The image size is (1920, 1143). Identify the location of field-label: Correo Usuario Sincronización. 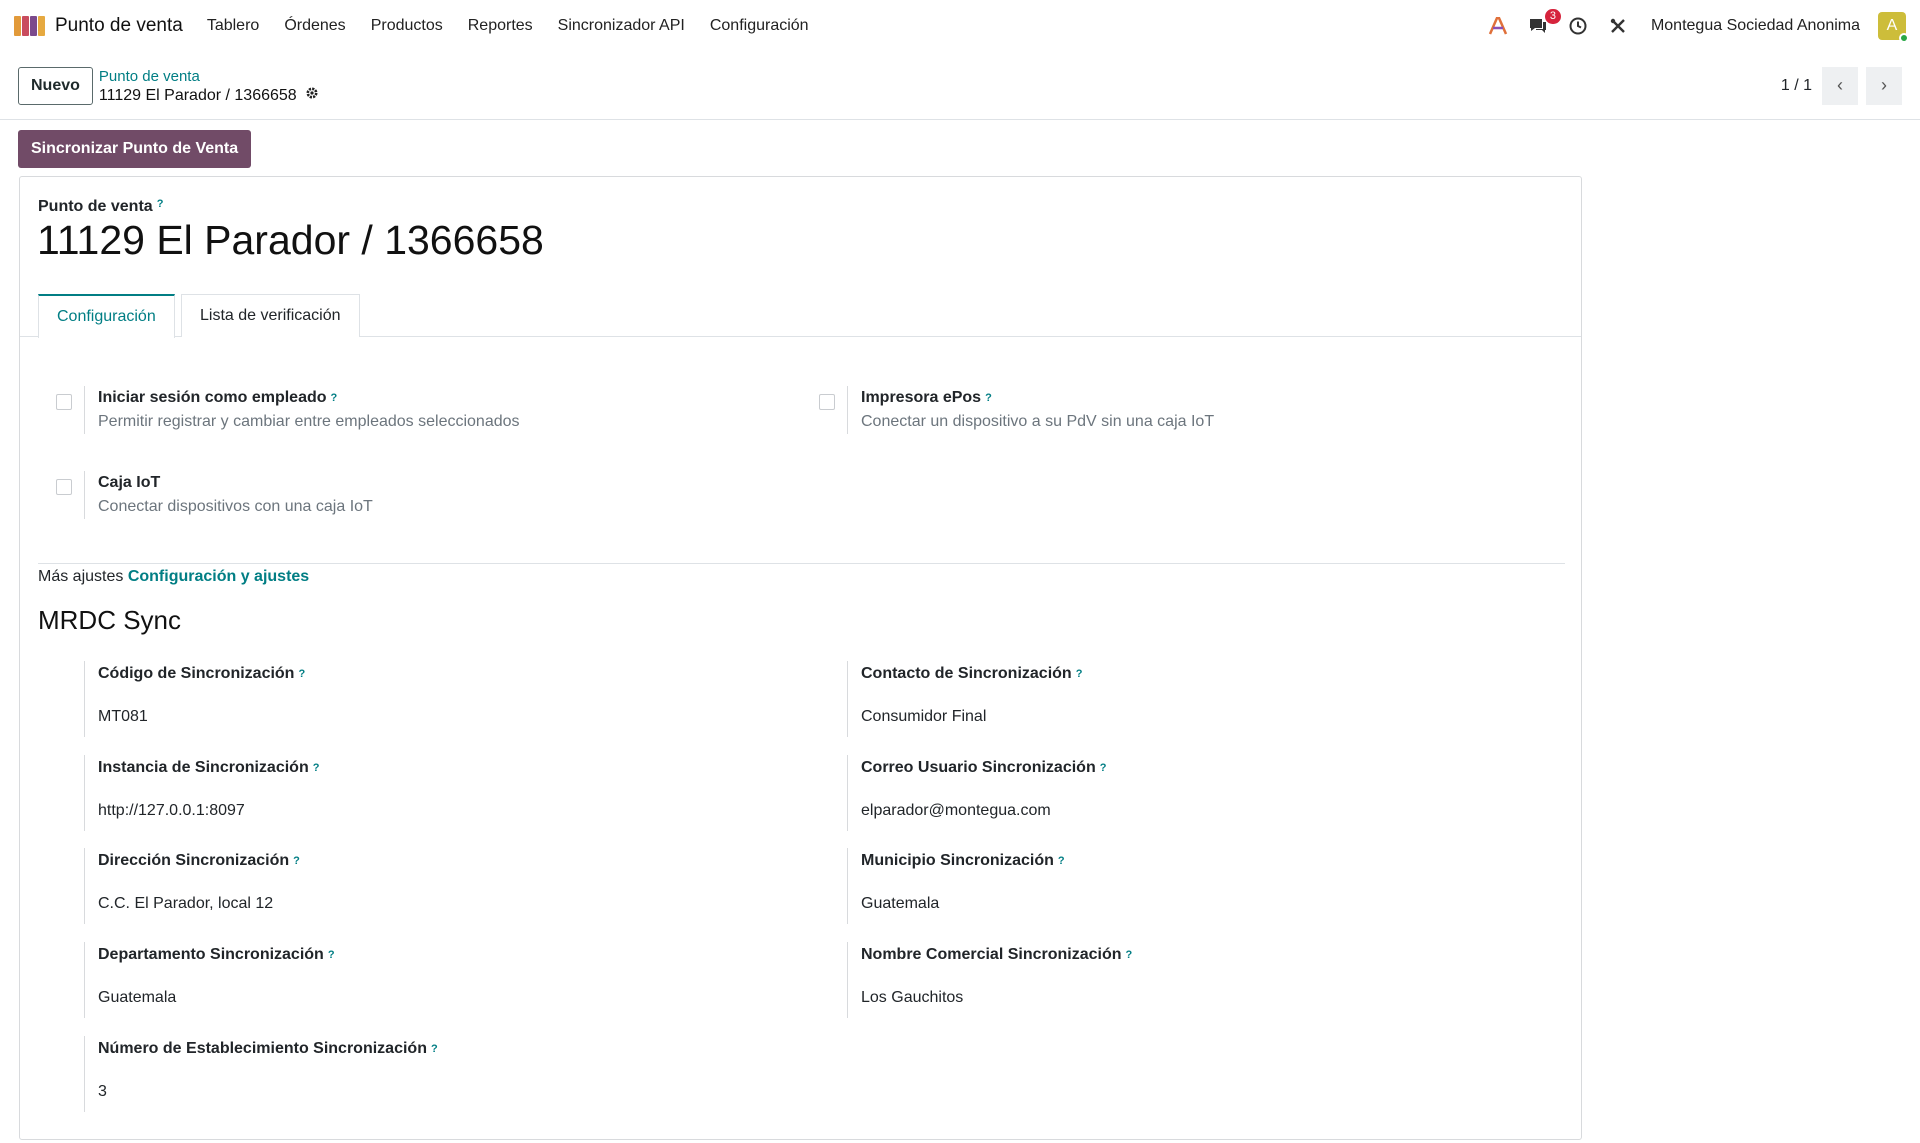
(978, 767).